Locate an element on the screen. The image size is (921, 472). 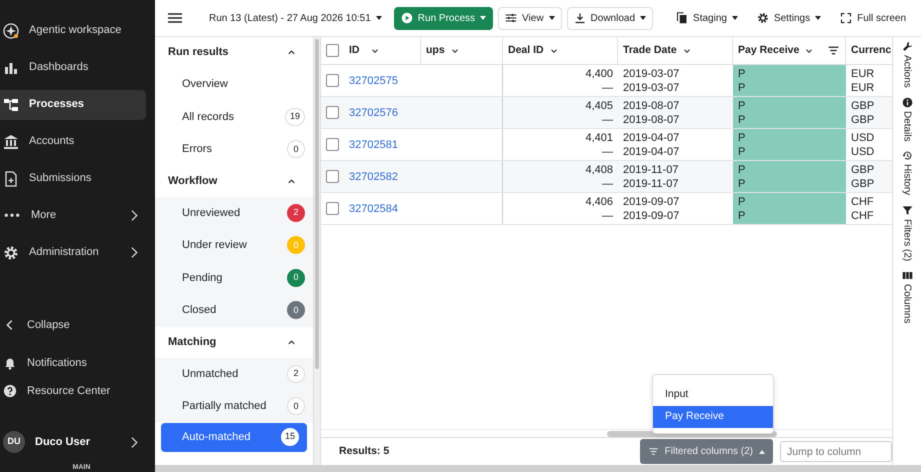
nav-label: Administration is located at coordinates (64, 252).